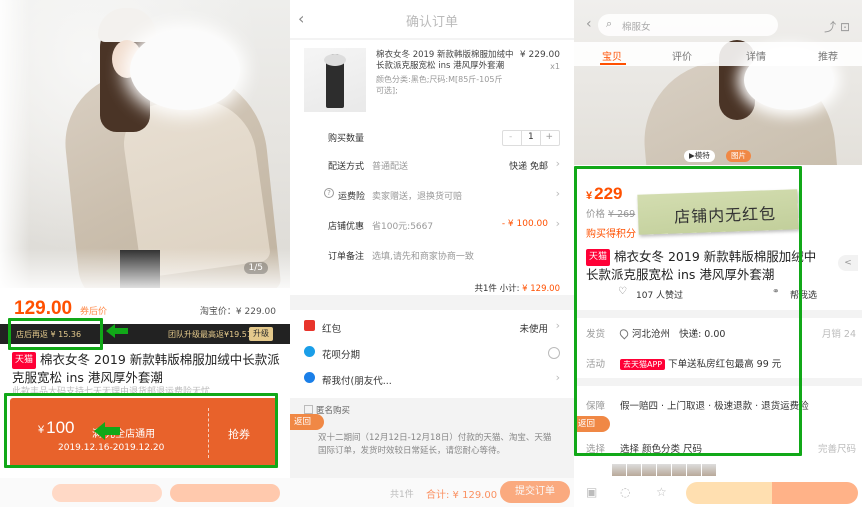  Describe the element at coordinates (432, 327) in the screenshot. I see `hongbao-row: 红包 未使用 ›` at that location.